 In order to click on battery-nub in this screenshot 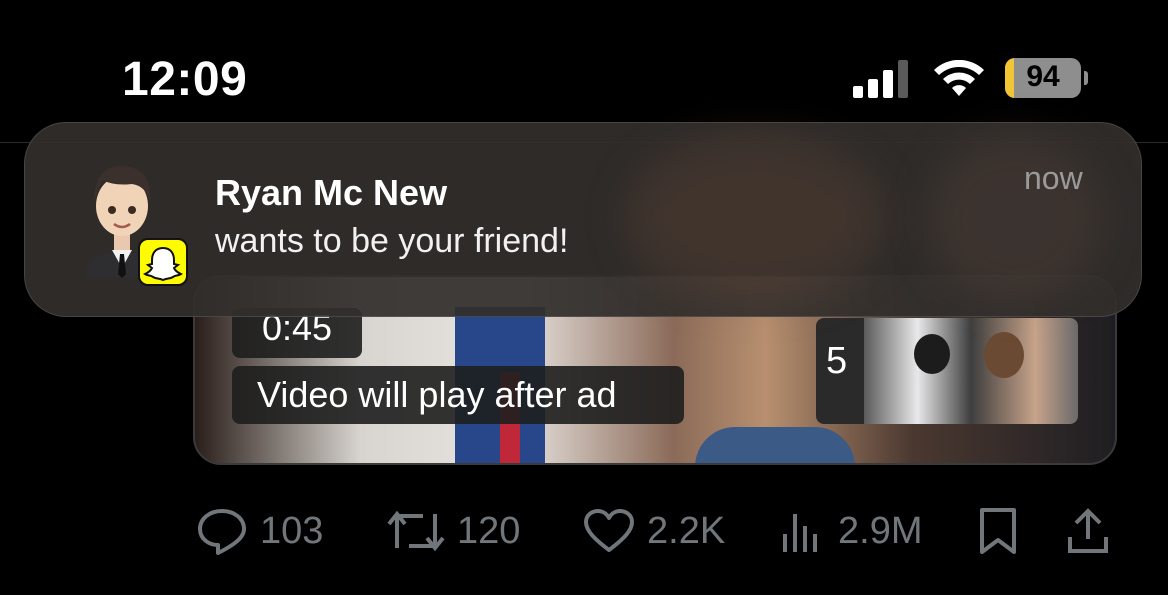, I will do `click(1086, 78)`.